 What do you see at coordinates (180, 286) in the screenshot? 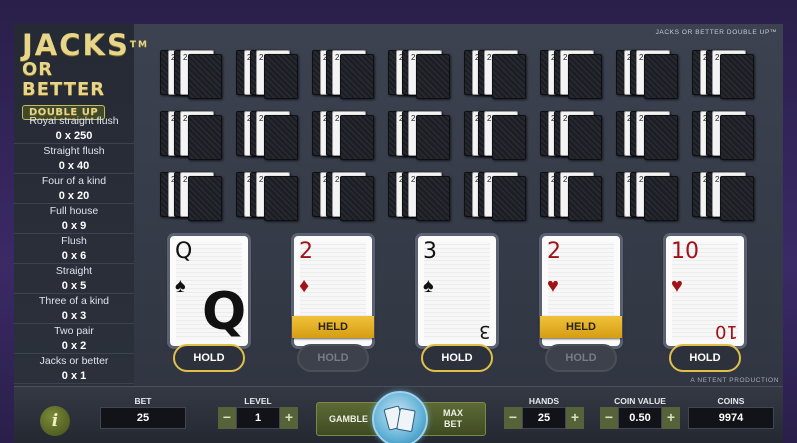
I see `card-suit-icon: ♠` at bounding box center [180, 286].